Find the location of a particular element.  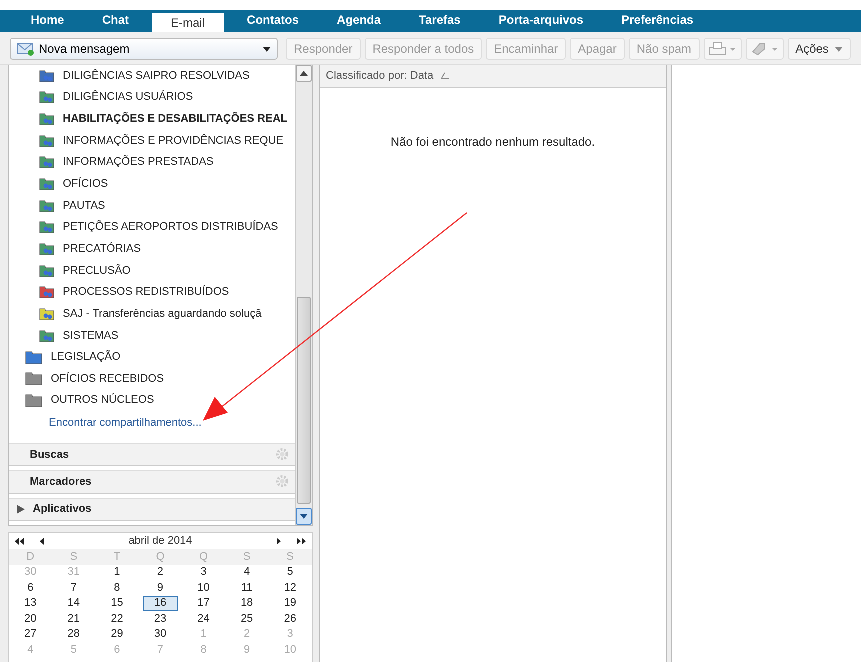

weekday-label: T is located at coordinates (117, 556).